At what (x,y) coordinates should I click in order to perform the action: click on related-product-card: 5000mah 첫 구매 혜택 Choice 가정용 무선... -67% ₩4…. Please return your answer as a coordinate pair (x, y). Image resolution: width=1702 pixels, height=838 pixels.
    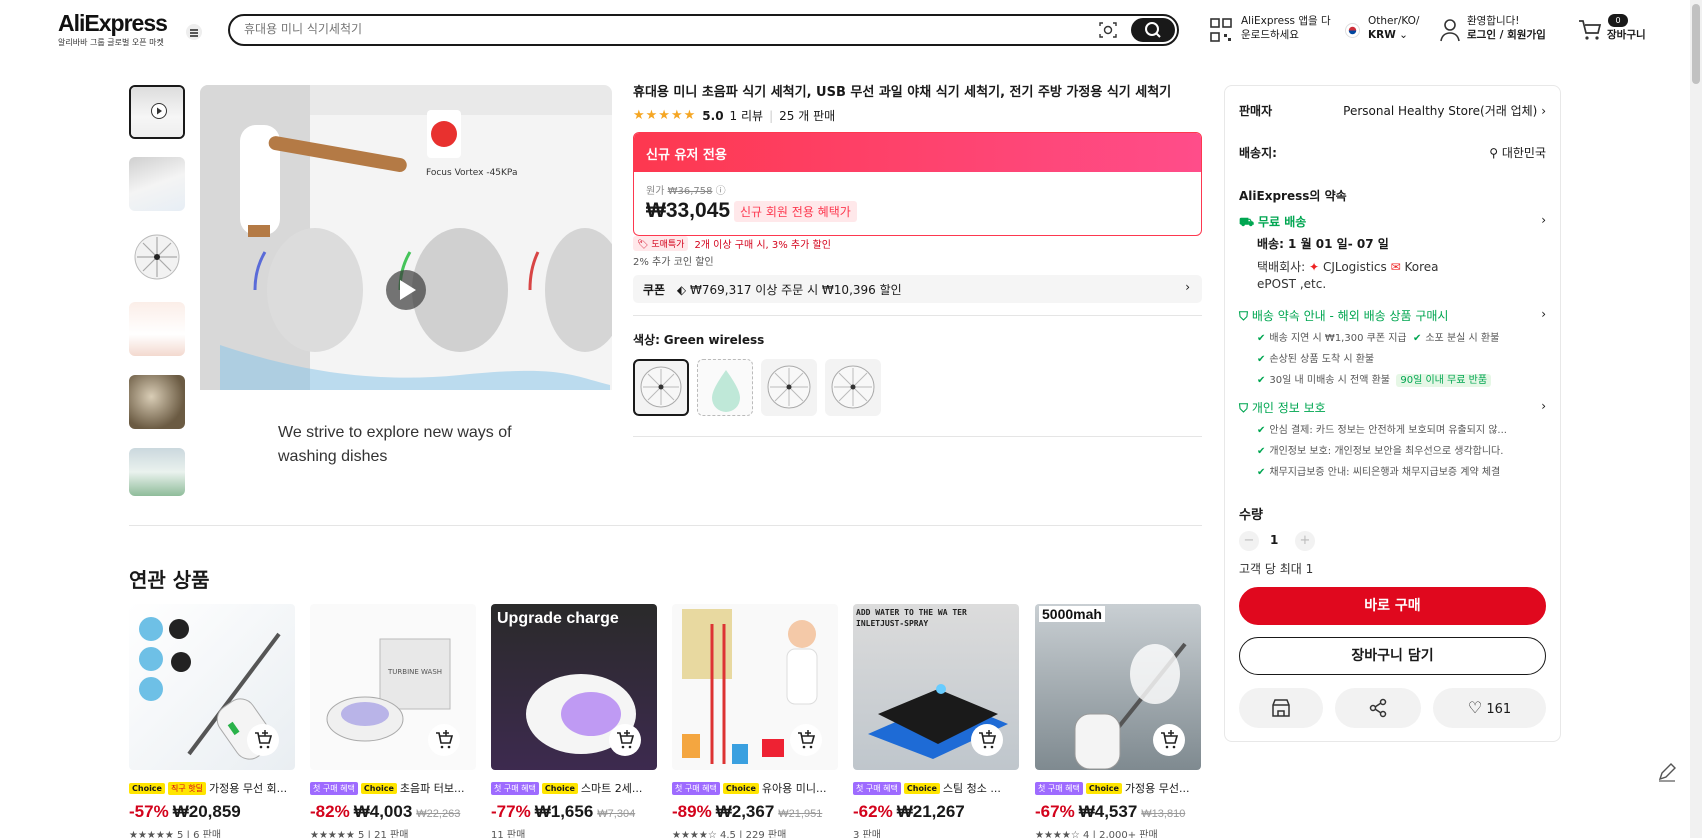
    Looking at the image, I should click on (1118, 721).